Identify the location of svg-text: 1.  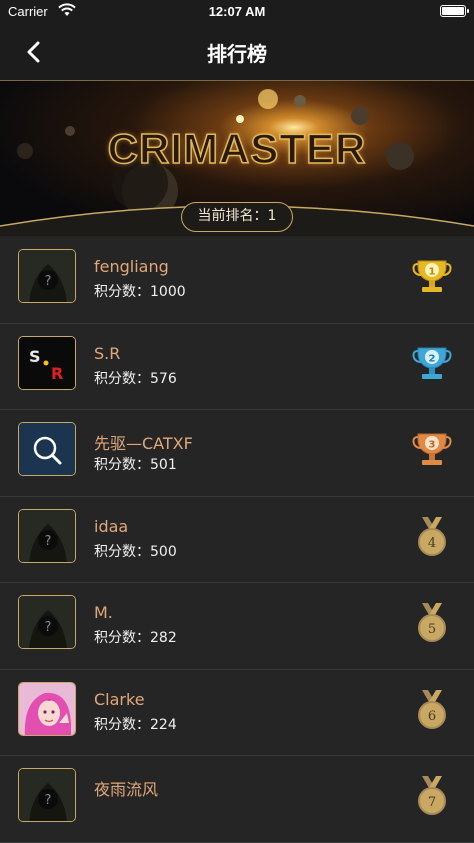
(432, 272).